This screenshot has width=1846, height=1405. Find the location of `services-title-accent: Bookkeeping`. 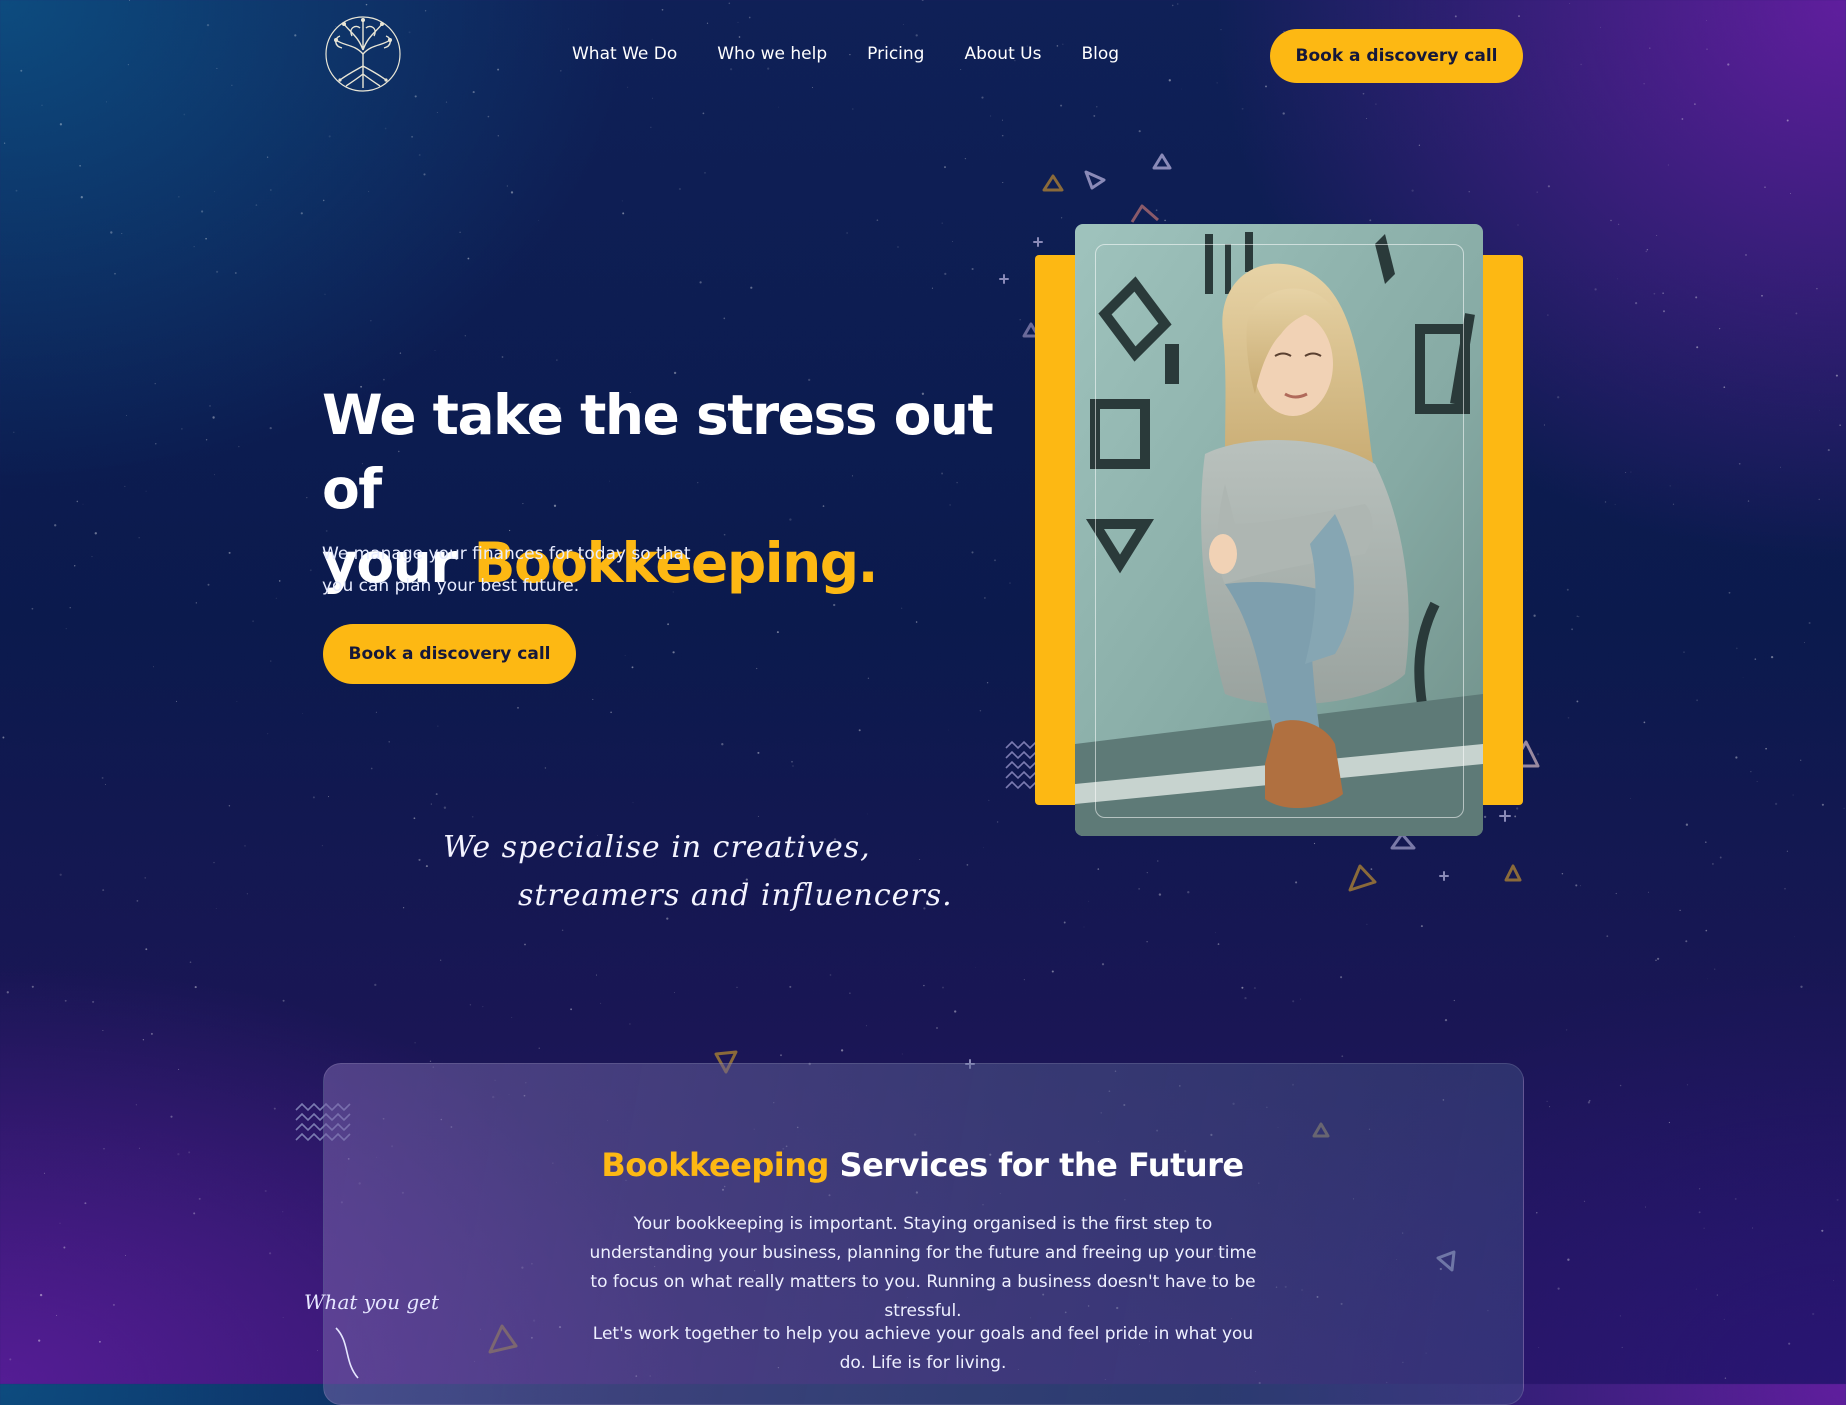

services-title-accent: Bookkeeping is located at coordinates (715, 1165).